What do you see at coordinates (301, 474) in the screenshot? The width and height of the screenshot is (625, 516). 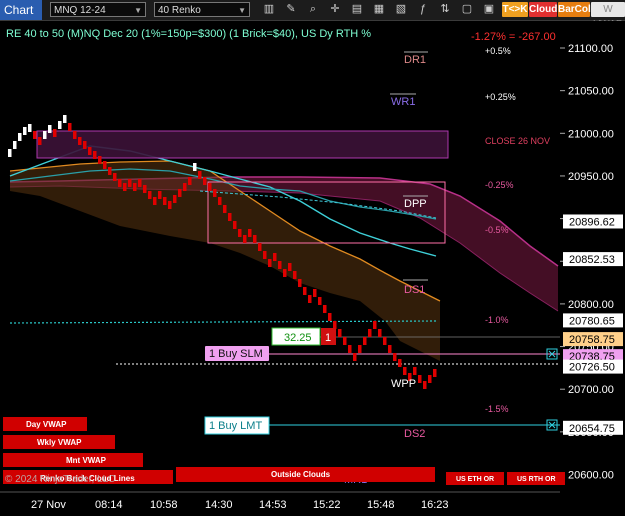 I see `outside-clouds-label: Outside Clouds` at bounding box center [301, 474].